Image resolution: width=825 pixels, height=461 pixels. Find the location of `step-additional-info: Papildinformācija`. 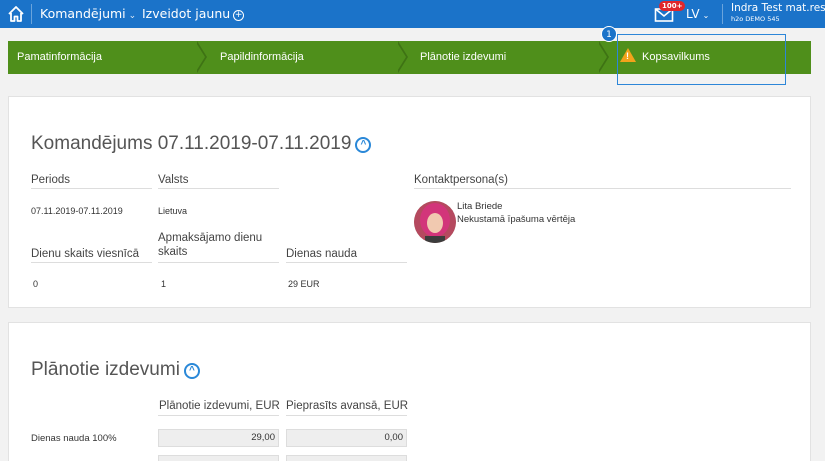

step-additional-info: Papildinformācija is located at coordinates (262, 57).